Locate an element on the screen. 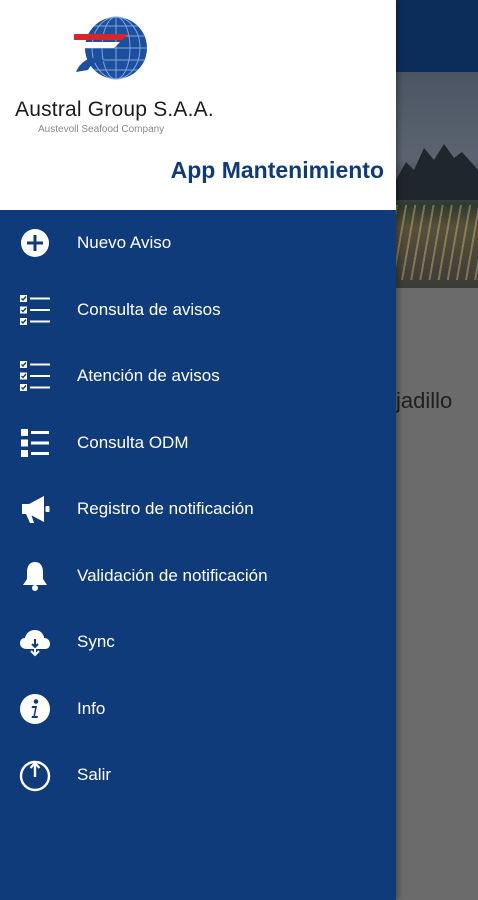 The height and width of the screenshot is (900, 478). menu-item-info: Info is located at coordinates (198, 709).